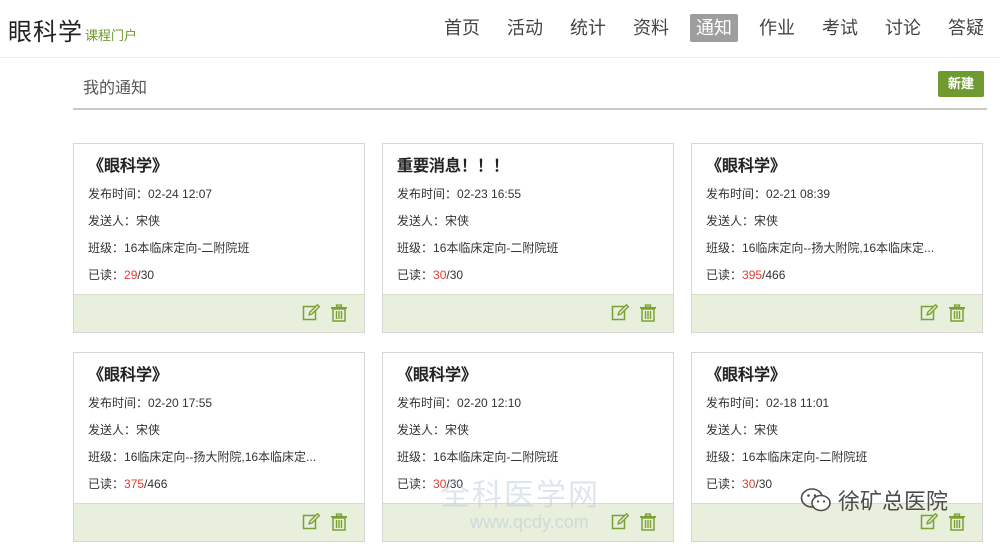 The image size is (1000, 547). What do you see at coordinates (893, 502) in the screenshot?
I see `watermark-account-name: 徐矿总医院` at bounding box center [893, 502].